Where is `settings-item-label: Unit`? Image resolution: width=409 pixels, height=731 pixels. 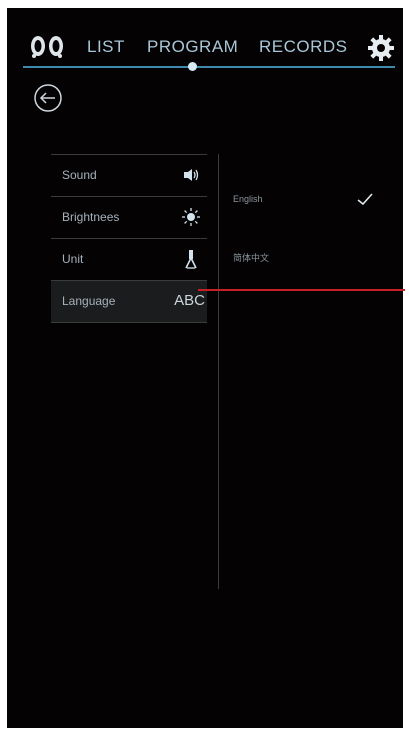
settings-item-label: Unit is located at coordinates (73, 259).